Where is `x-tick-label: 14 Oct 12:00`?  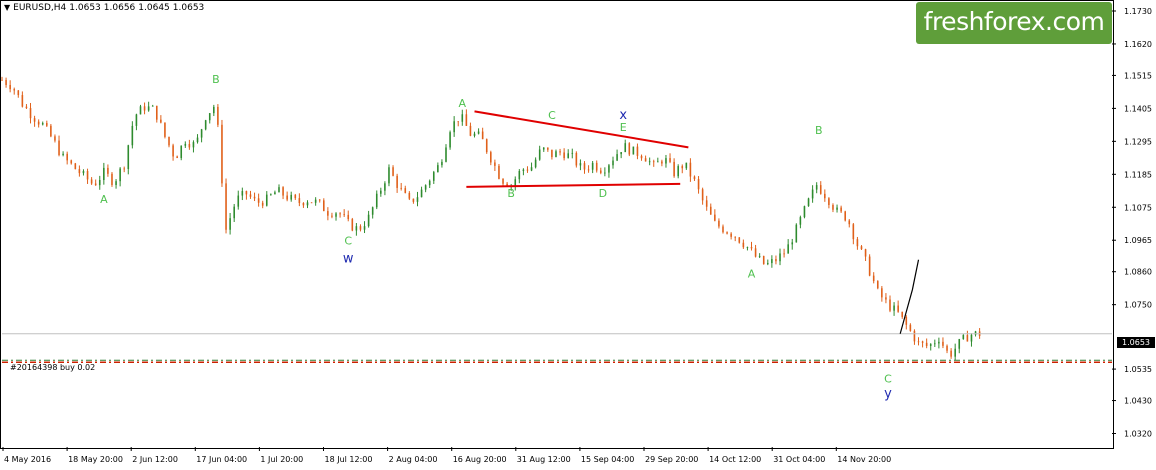
x-tick-label: 14 Oct 12:00 is located at coordinates (735, 459).